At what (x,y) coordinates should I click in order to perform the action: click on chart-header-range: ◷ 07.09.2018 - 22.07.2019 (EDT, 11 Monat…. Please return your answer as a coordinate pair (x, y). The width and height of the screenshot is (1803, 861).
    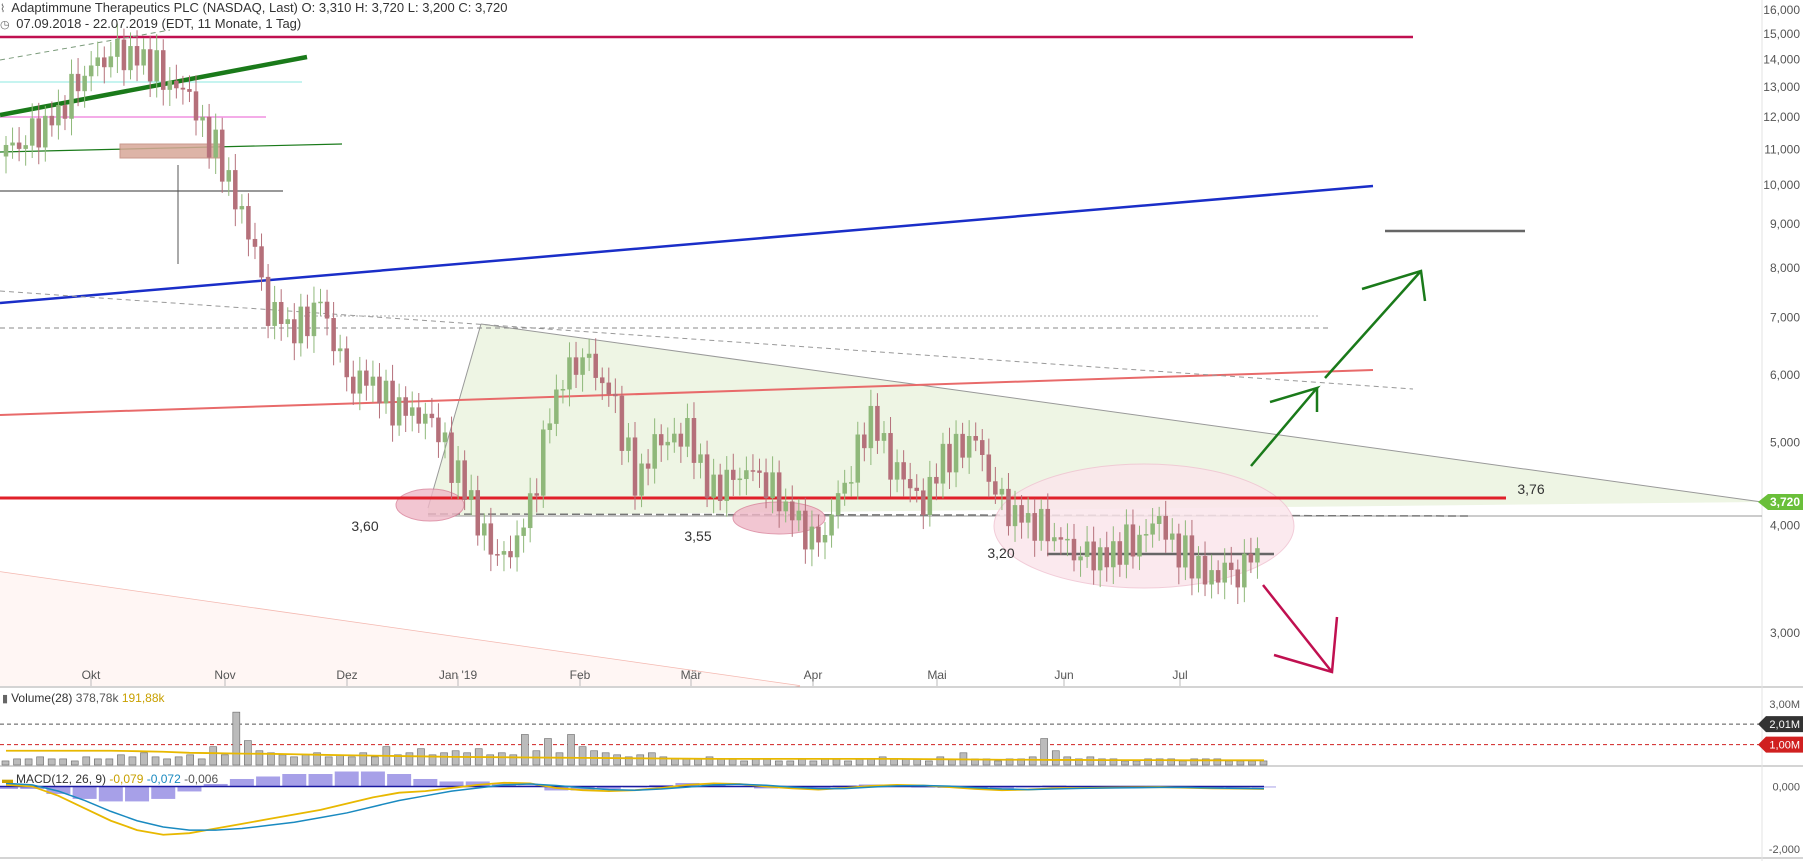
    Looking at the image, I should click on (150, 24).